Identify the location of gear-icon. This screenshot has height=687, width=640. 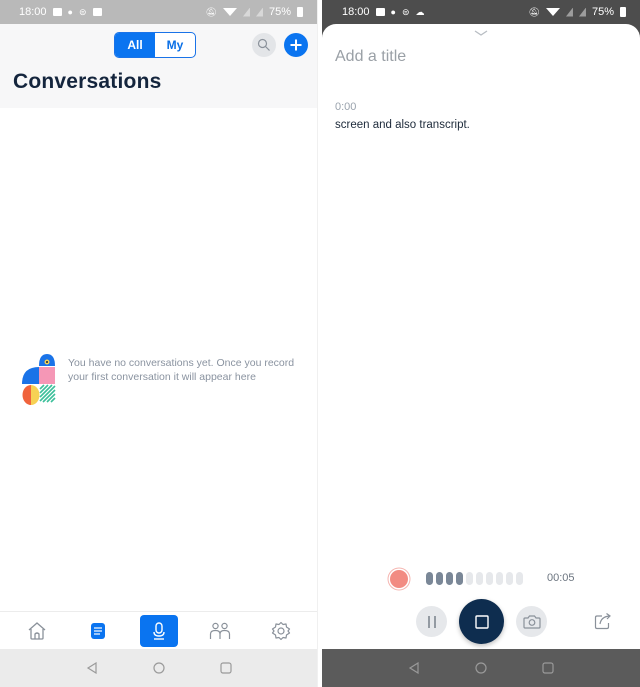
(281, 630).